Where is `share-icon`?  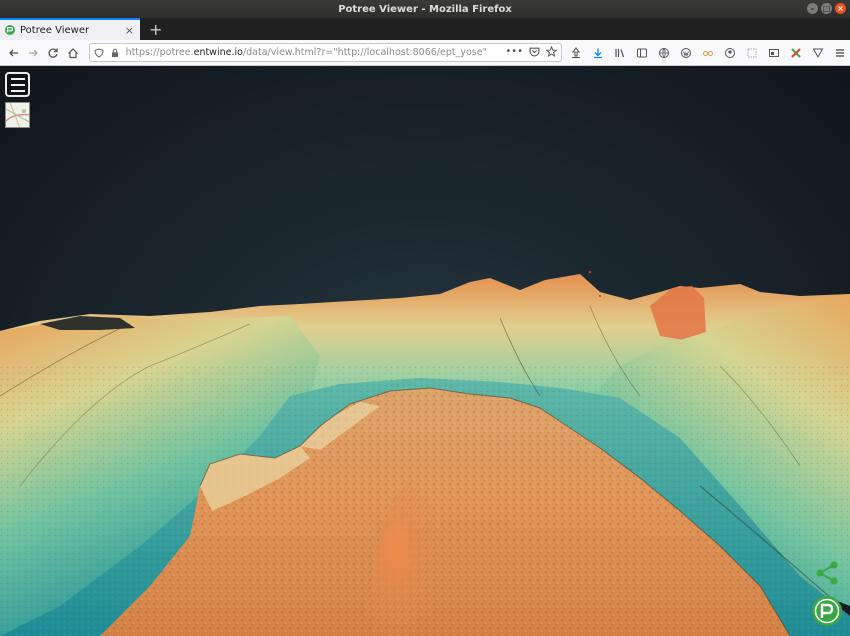 share-icon is located at coordinates (827, 573).